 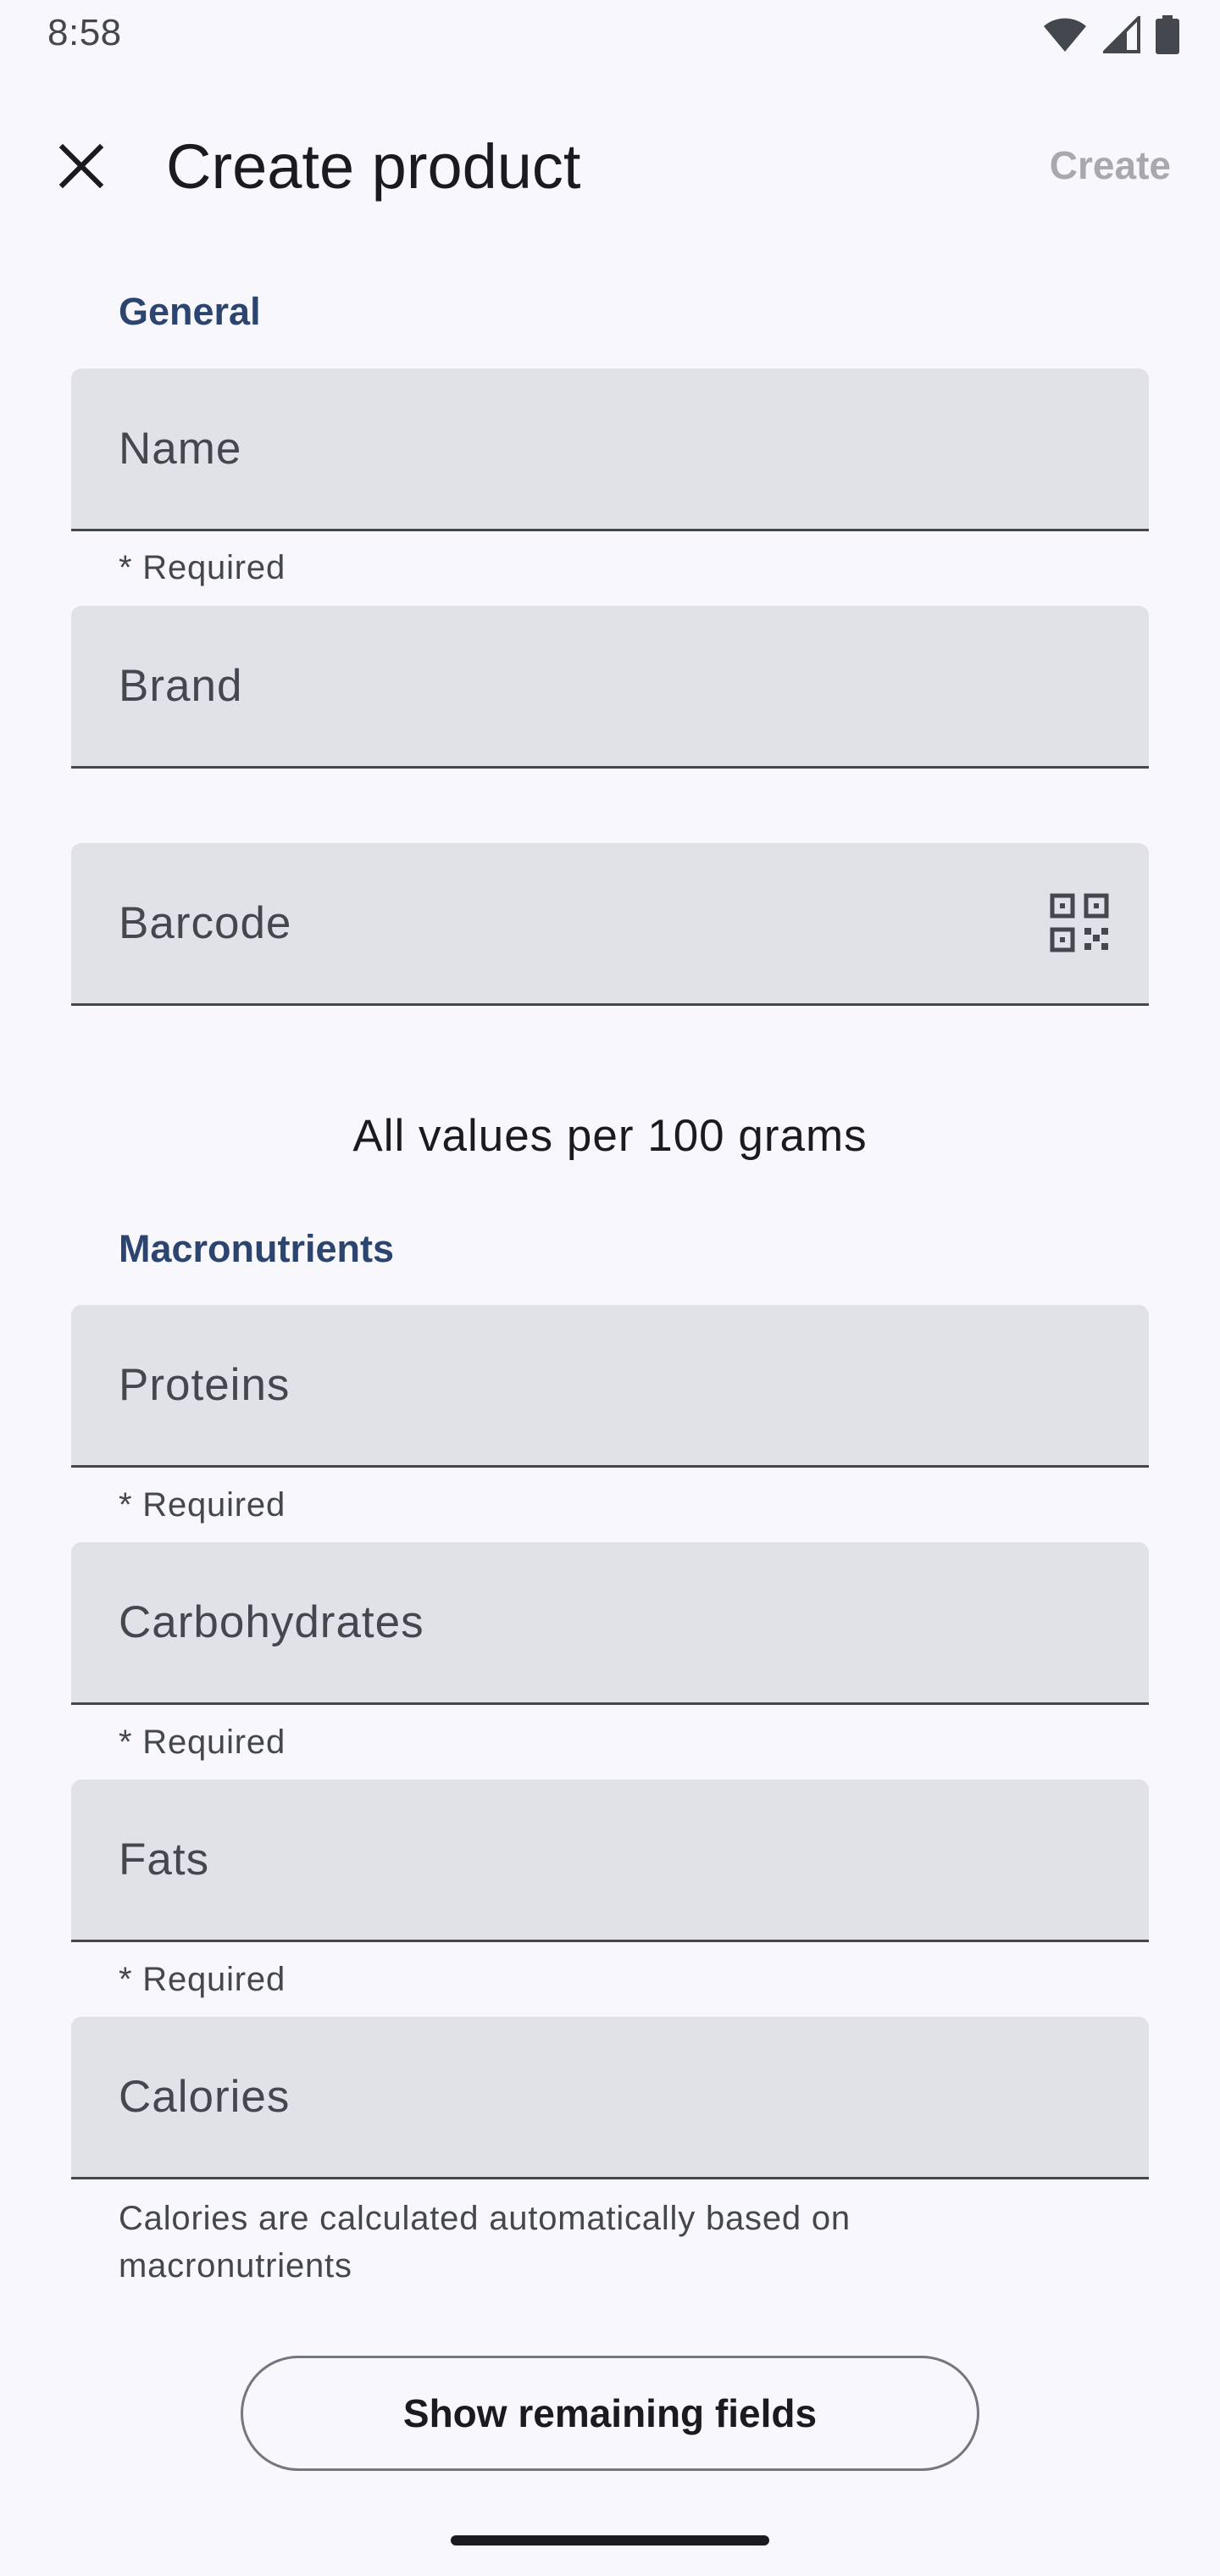 What do you see at coordinates (1120, 36) in the screenshot?
I see `cellular-signal-icon` at bounding box center [1120, 36].